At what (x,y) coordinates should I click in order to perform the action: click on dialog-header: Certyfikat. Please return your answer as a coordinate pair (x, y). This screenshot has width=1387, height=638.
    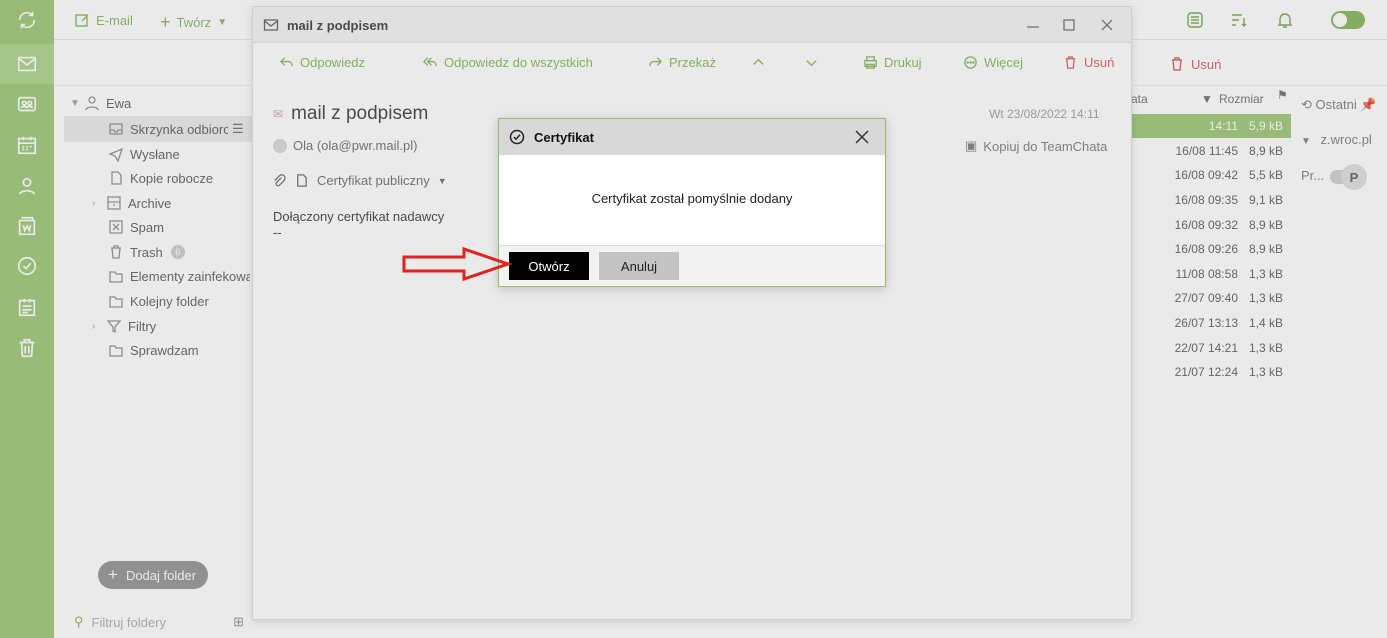
    Looking at the image, I should click on (692, 137).